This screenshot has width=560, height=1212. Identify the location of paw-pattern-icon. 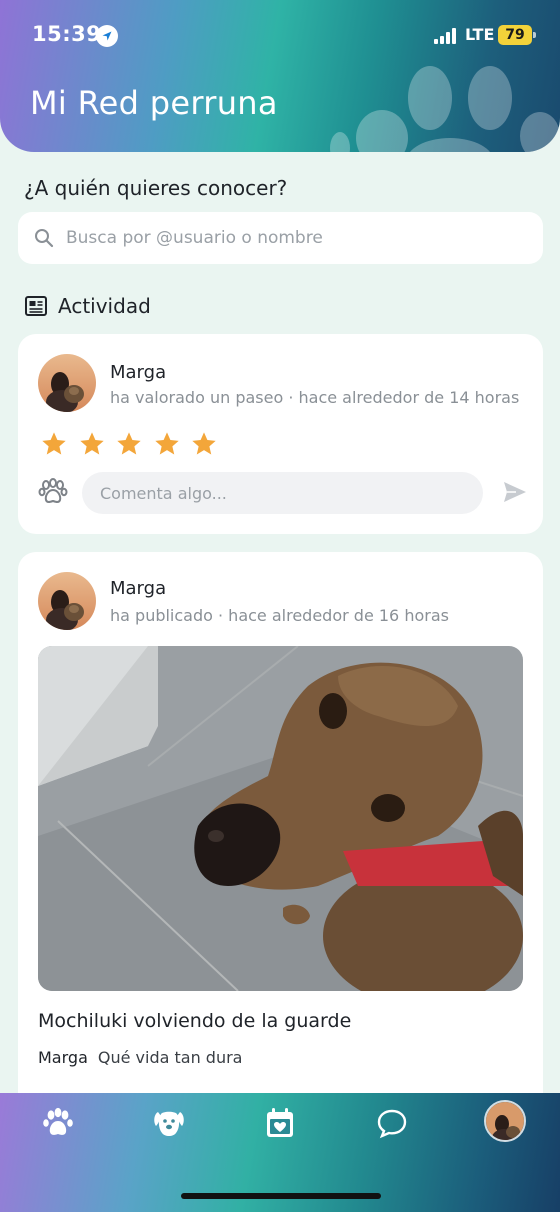
(445, 109).